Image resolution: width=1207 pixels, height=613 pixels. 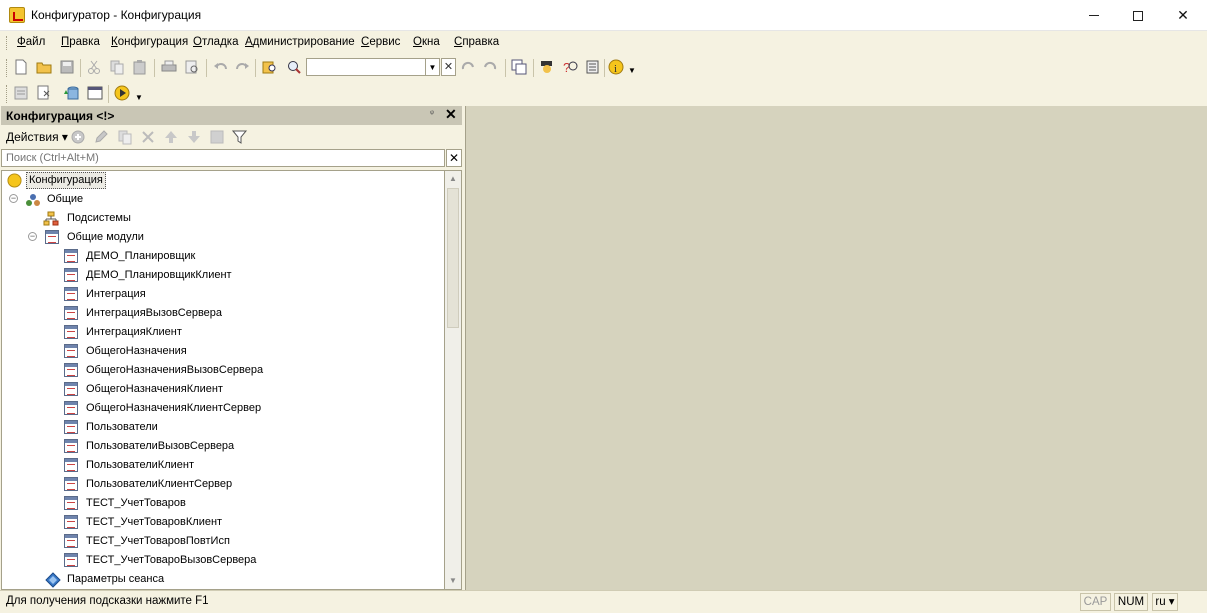 What do you see at coordinates (222, 218) in the screenshot?
I see `tree-node-subsystems: Подсистемы` at bounding box center [222, 218].